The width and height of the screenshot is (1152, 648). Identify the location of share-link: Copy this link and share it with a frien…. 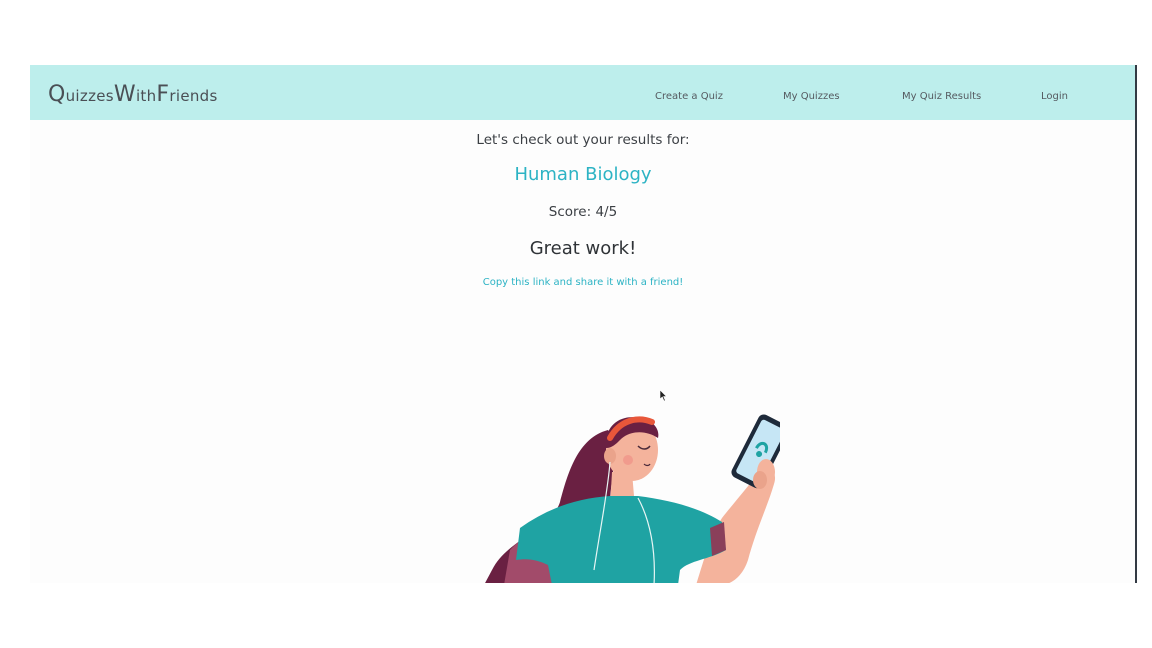
(583, 282).